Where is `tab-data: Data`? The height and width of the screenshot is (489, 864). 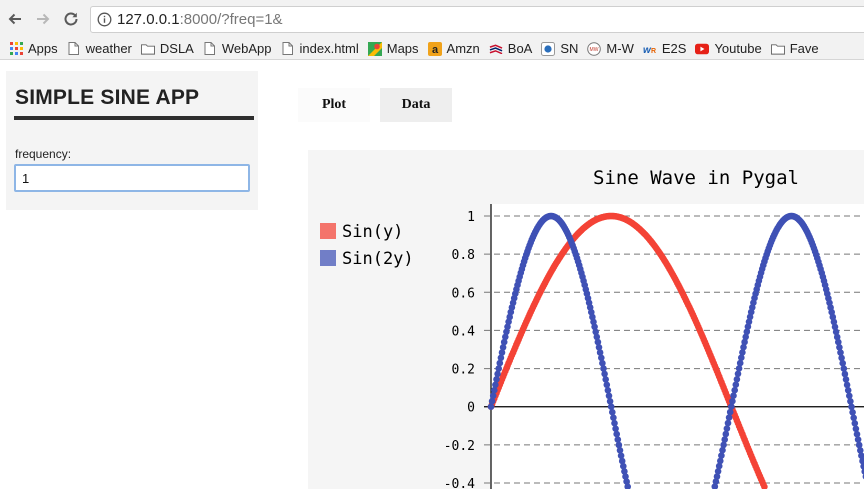 tab-data: Data is located at coordinates (416, 105).